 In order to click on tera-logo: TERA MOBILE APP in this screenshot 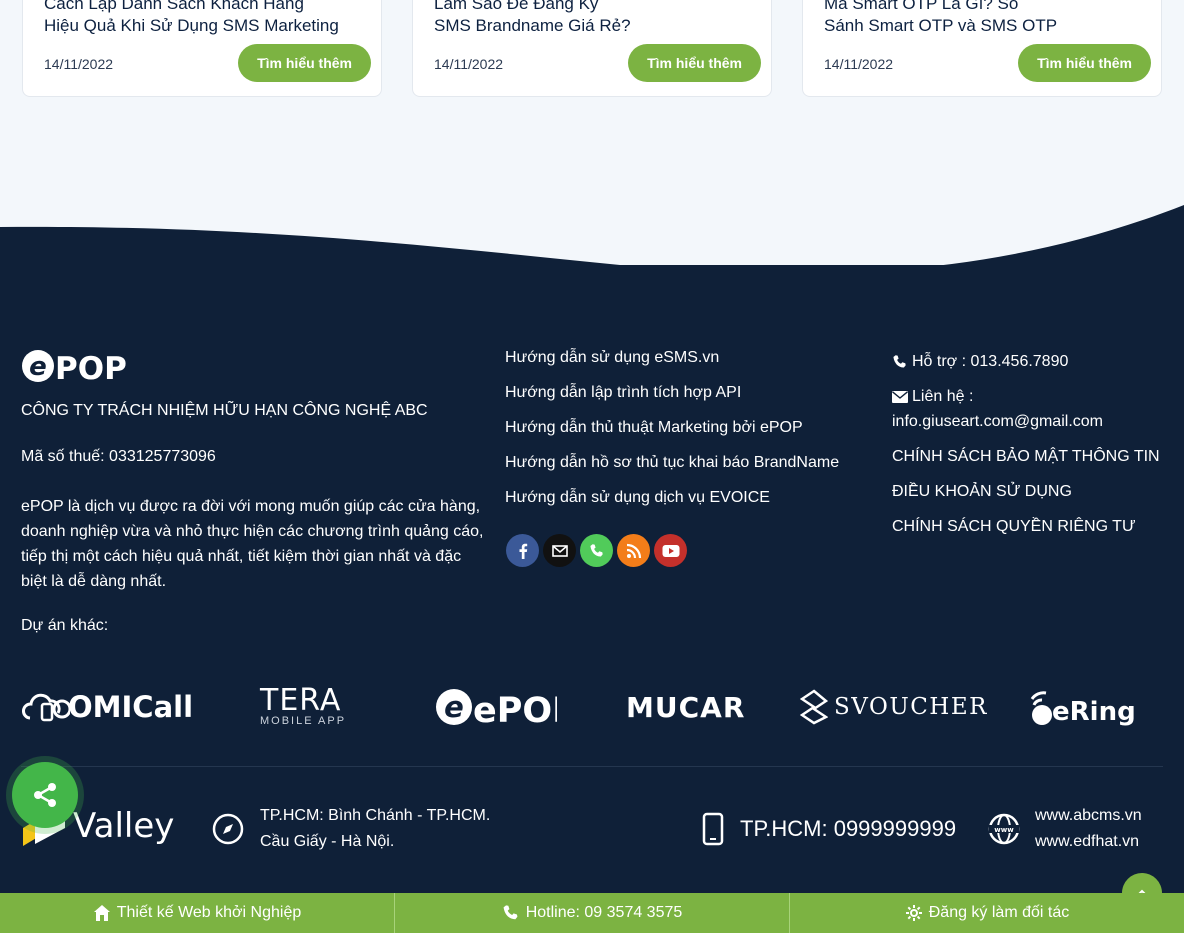, I will do `click(303, 707)`.